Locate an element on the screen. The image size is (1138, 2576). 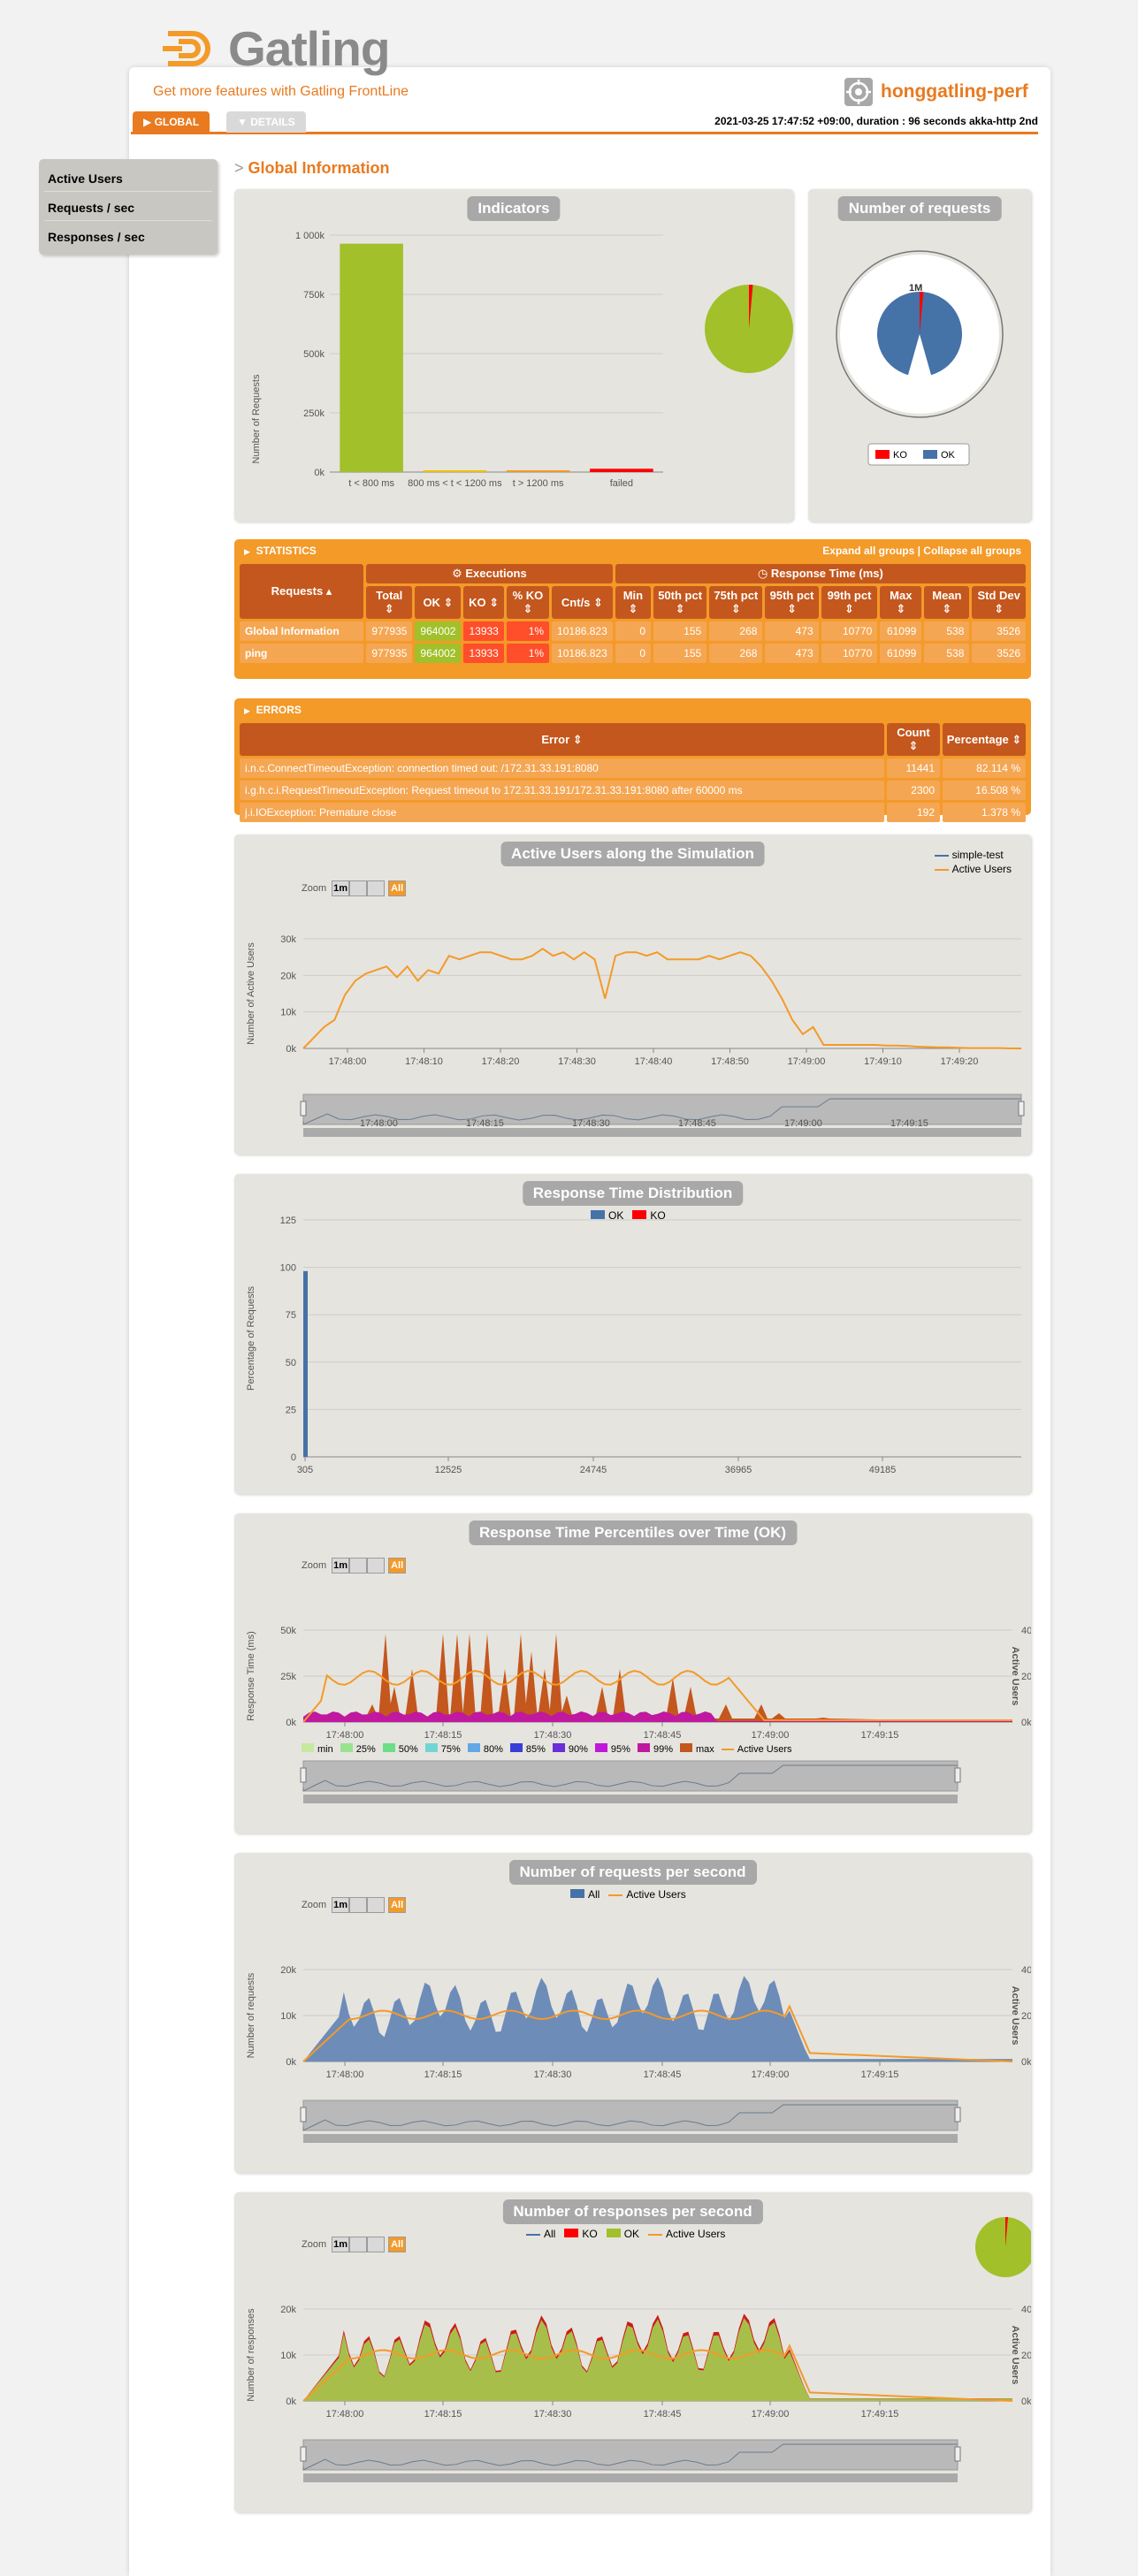
col-7: 75th pct ⇕ is located at coordinates (736, 602).